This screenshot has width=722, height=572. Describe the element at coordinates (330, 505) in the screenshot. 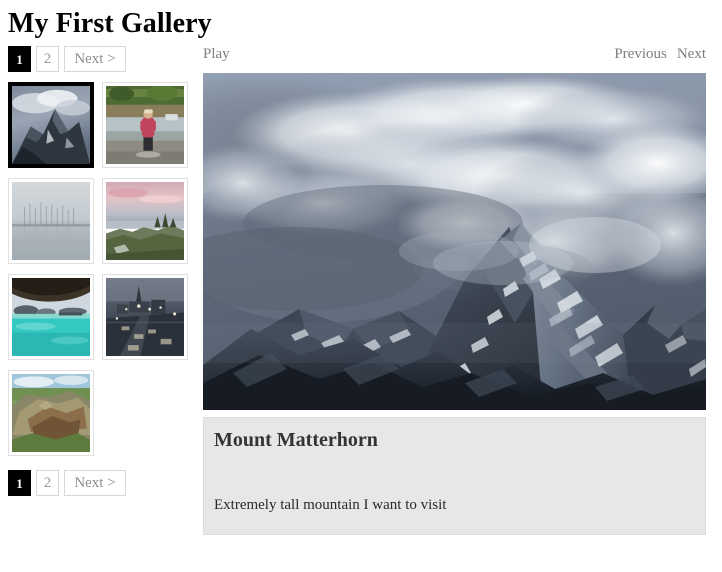

I see `caption-description: Extremely tall mountain I want to visit` at that location.